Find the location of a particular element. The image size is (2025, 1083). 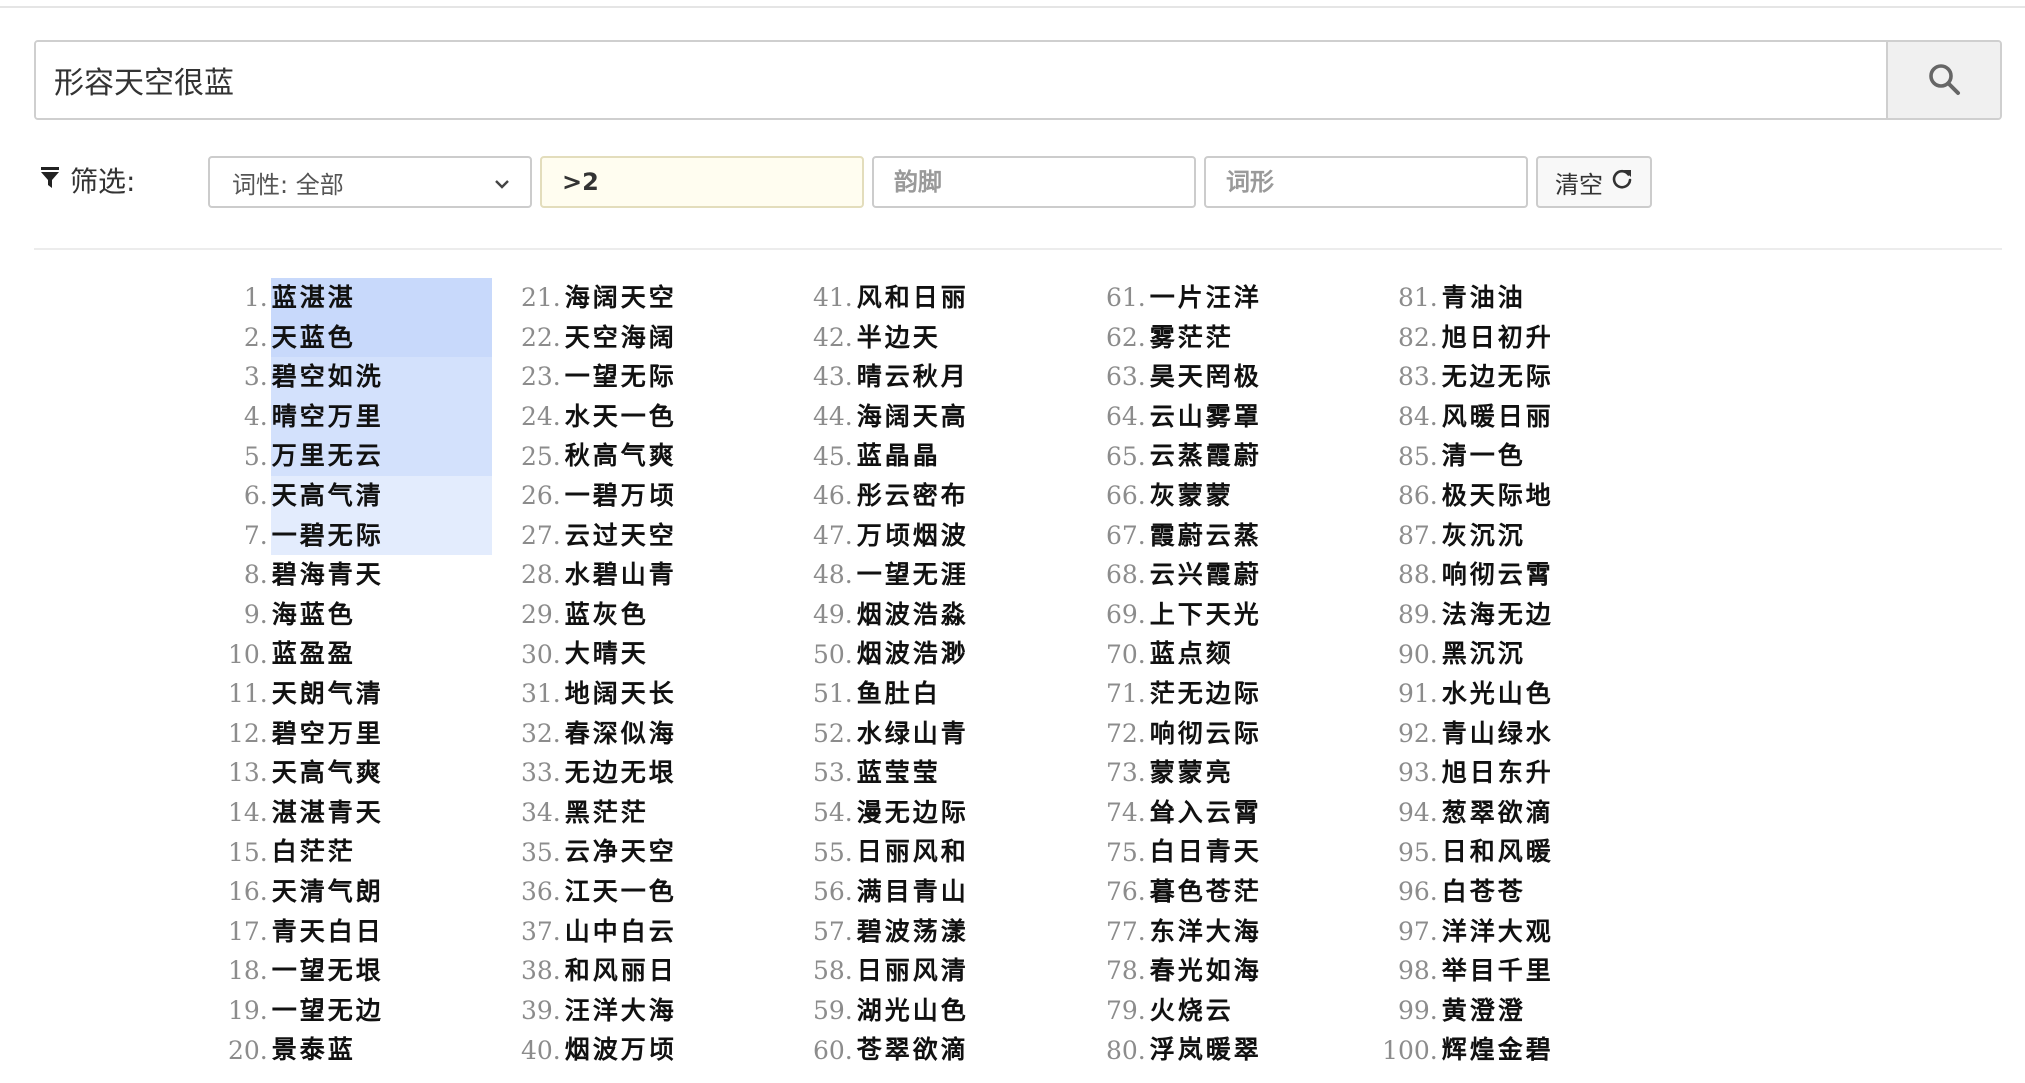

rhyme-filter-input is located at coordinates (1034, 182).